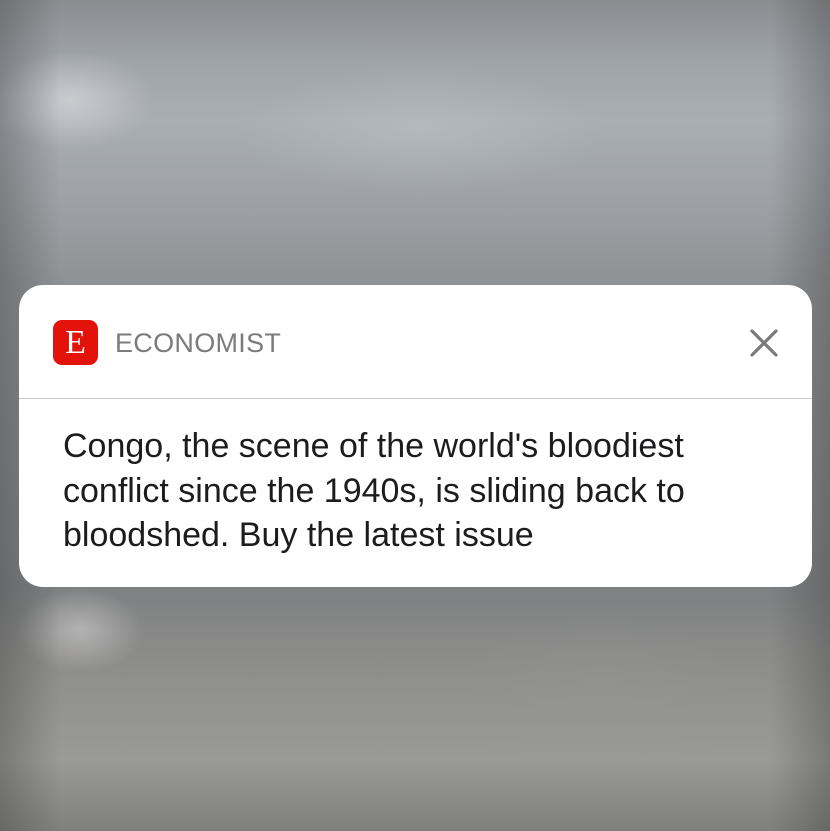 This screenshot has height=831, width=830. I want to click on close-button, so click(764, 343).